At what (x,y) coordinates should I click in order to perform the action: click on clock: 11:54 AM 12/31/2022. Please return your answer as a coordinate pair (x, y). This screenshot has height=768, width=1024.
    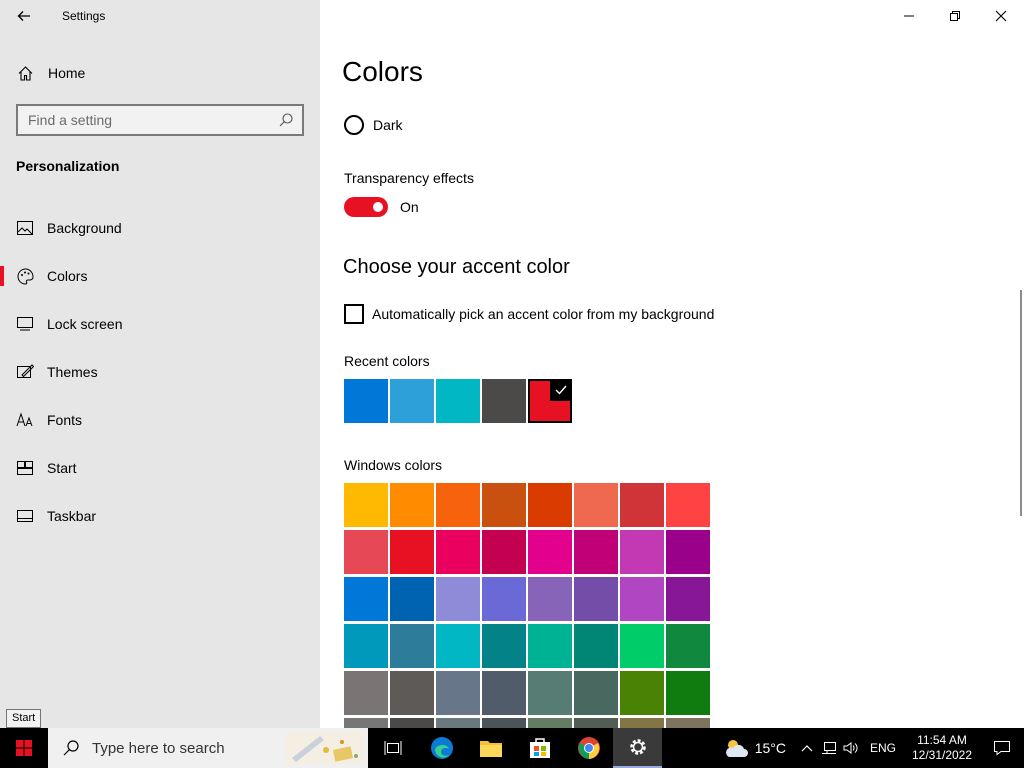
    Looking at the image, I should click on (942, 748).